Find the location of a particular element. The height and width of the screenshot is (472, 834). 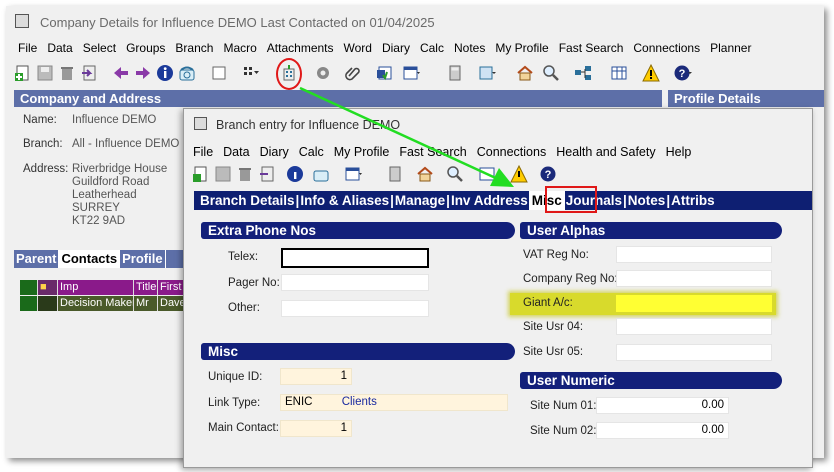

menu-notes: Notes is located at coordinates (469, 48).